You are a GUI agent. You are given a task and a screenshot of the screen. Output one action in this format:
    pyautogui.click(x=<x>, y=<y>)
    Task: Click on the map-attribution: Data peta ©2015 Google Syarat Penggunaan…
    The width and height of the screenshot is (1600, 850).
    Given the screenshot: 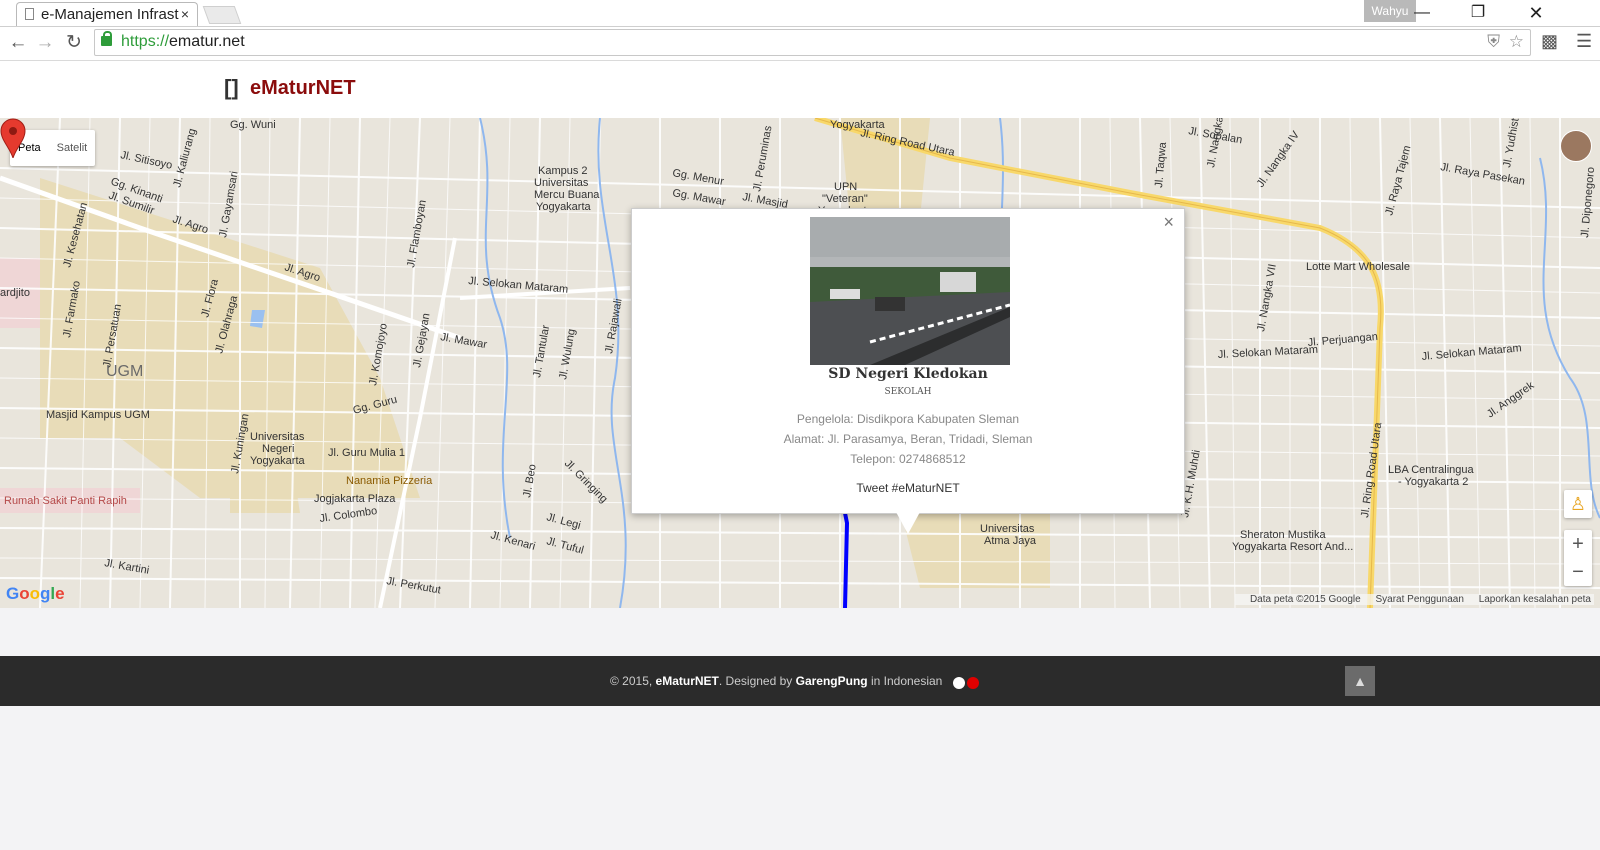 What is the action you would take?
    pyautogui.click(x=1414, y=599)
    